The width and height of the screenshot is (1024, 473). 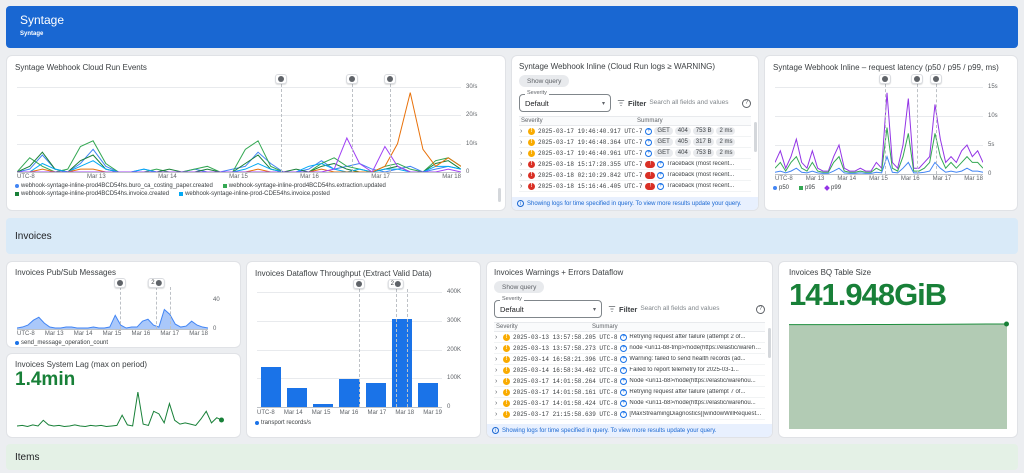 What do you see at coordinates (559, 272) in the screenshot?
I see `panel-title: Invoices Warnings + Errors Dataflow` at bounding box center [559, 272].